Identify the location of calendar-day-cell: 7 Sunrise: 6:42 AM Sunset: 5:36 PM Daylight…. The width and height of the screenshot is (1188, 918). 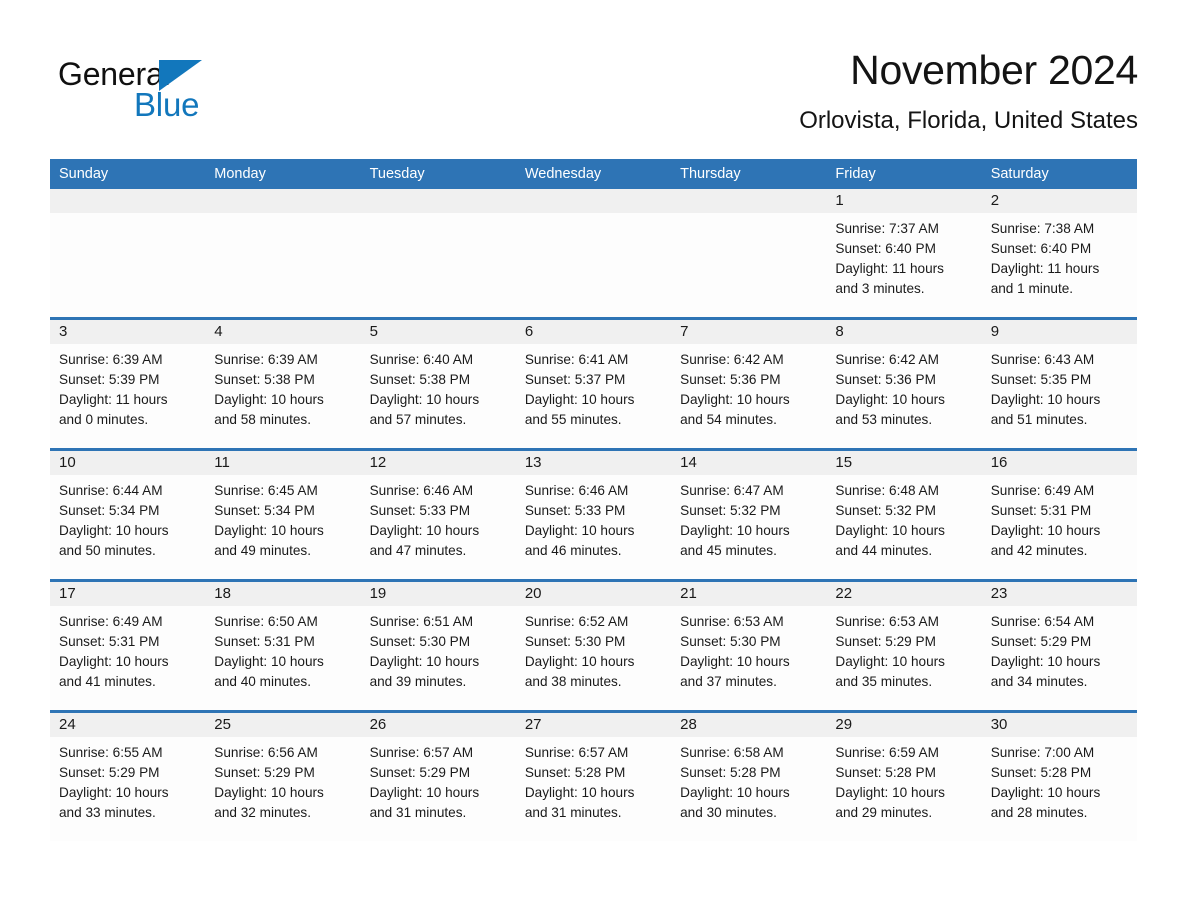
(749, 384).